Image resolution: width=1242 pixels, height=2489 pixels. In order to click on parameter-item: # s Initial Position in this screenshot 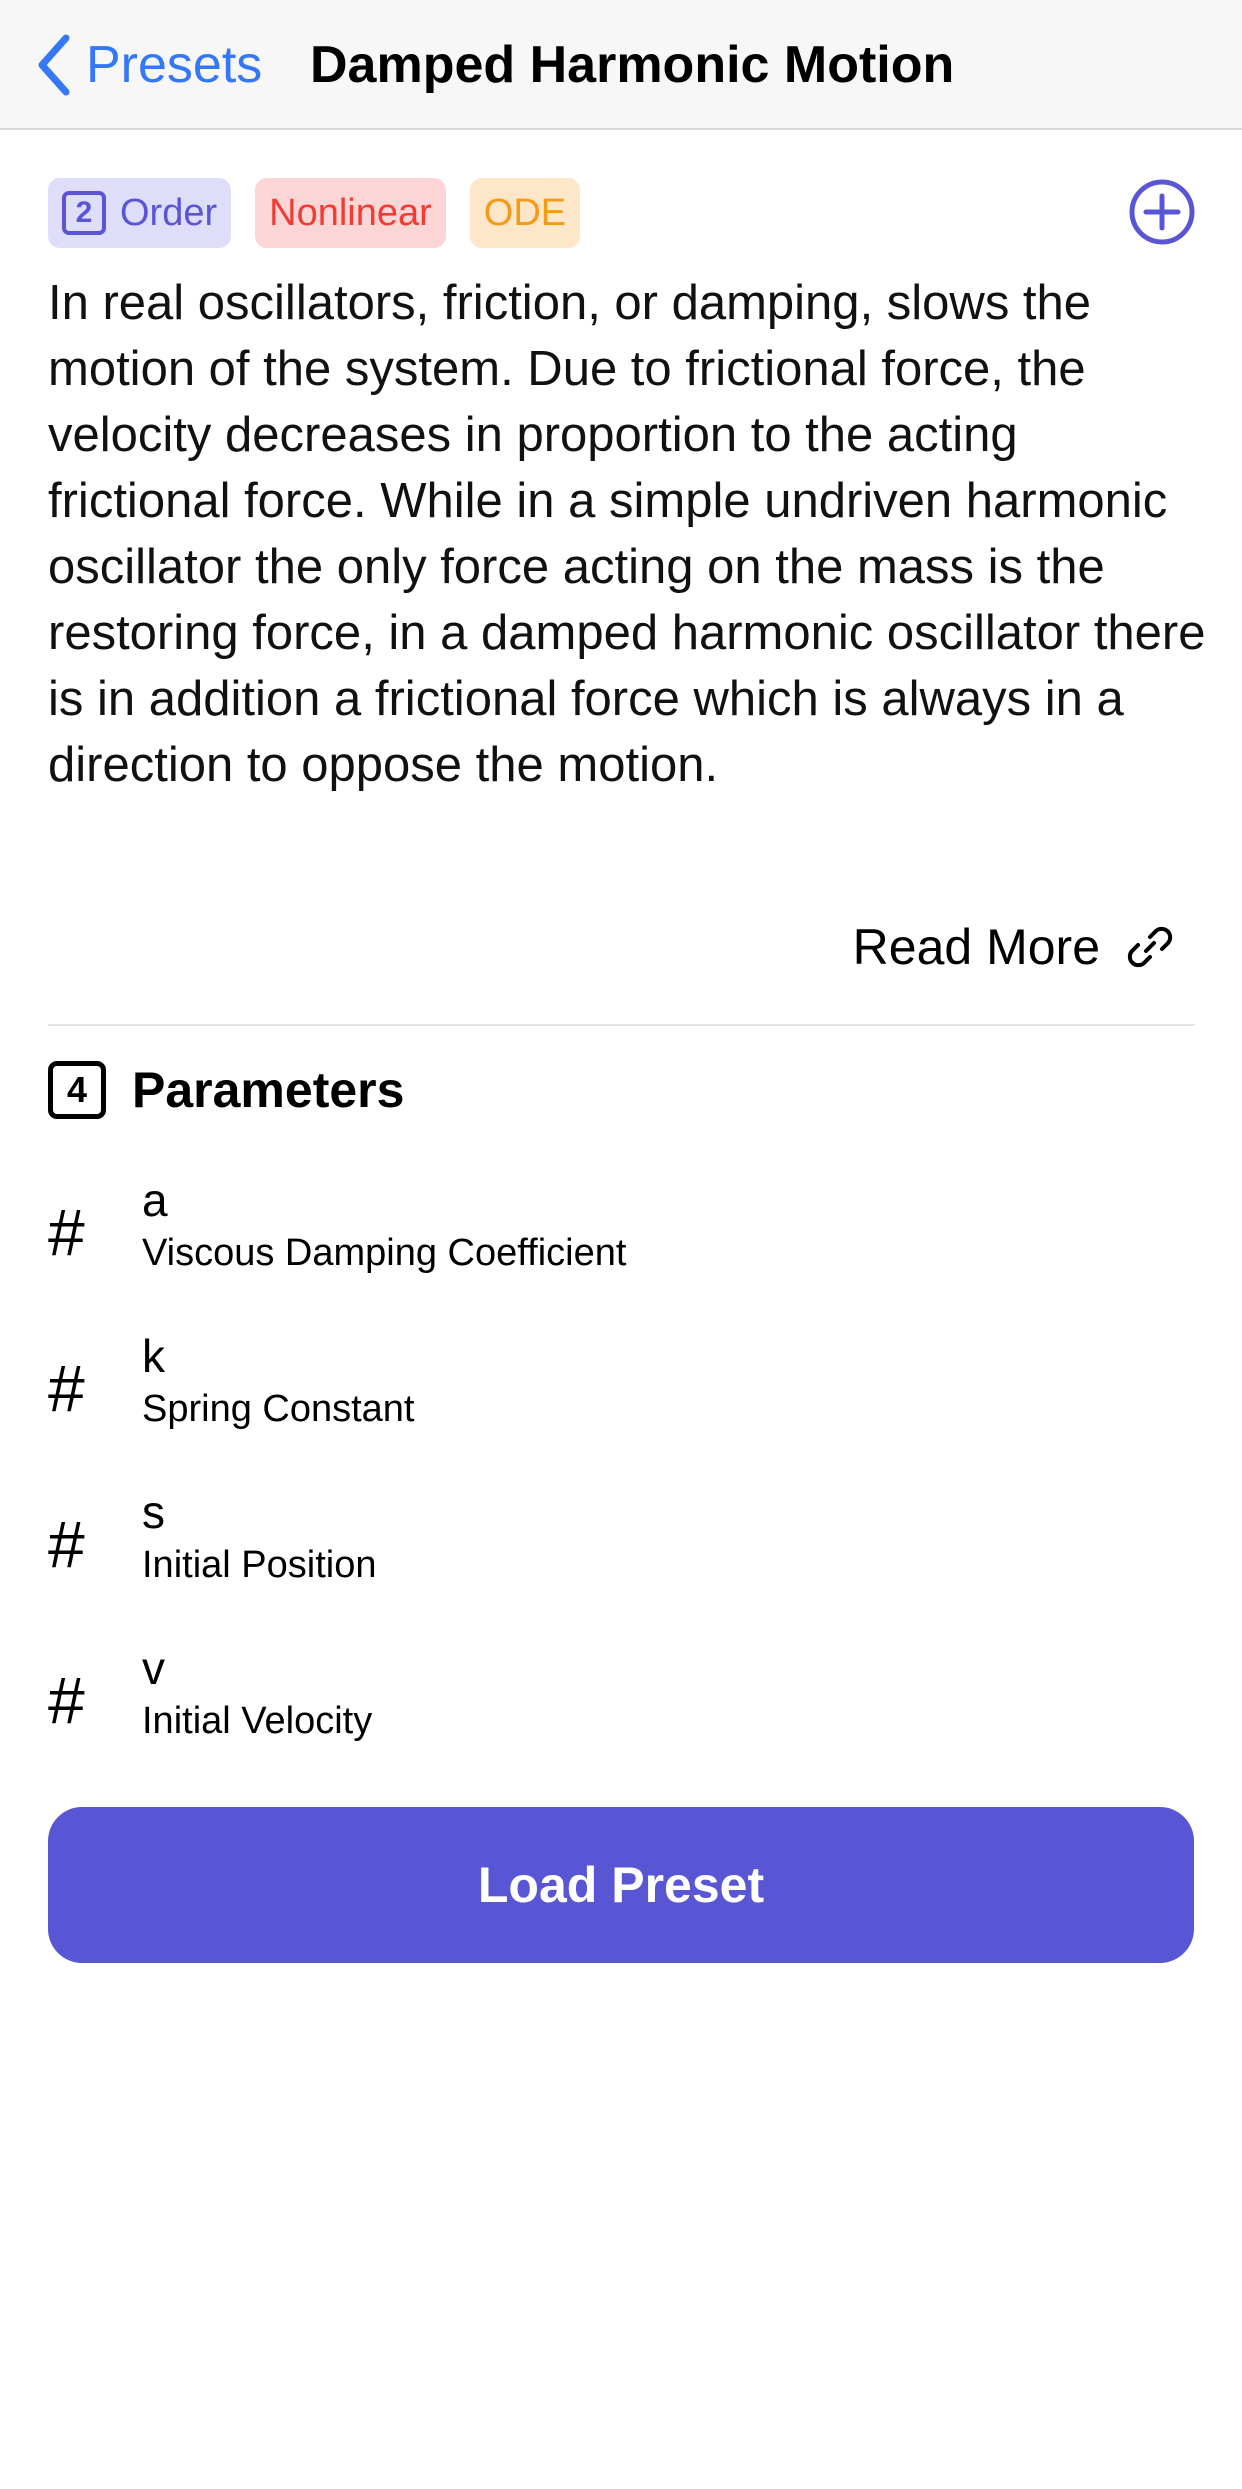, I will do `click(621, 1547)`.